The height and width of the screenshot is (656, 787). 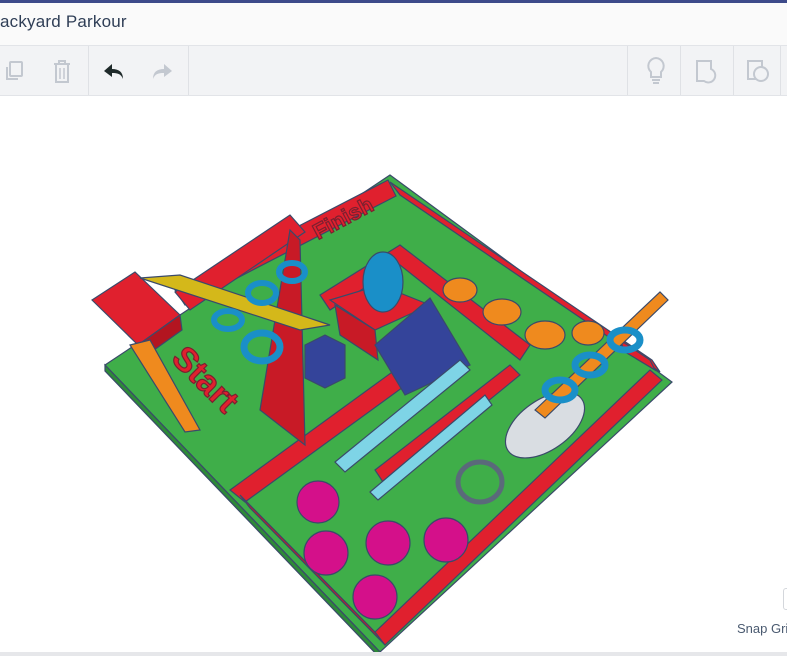 I want to click on undo-icon, so click(x=113, y=71).